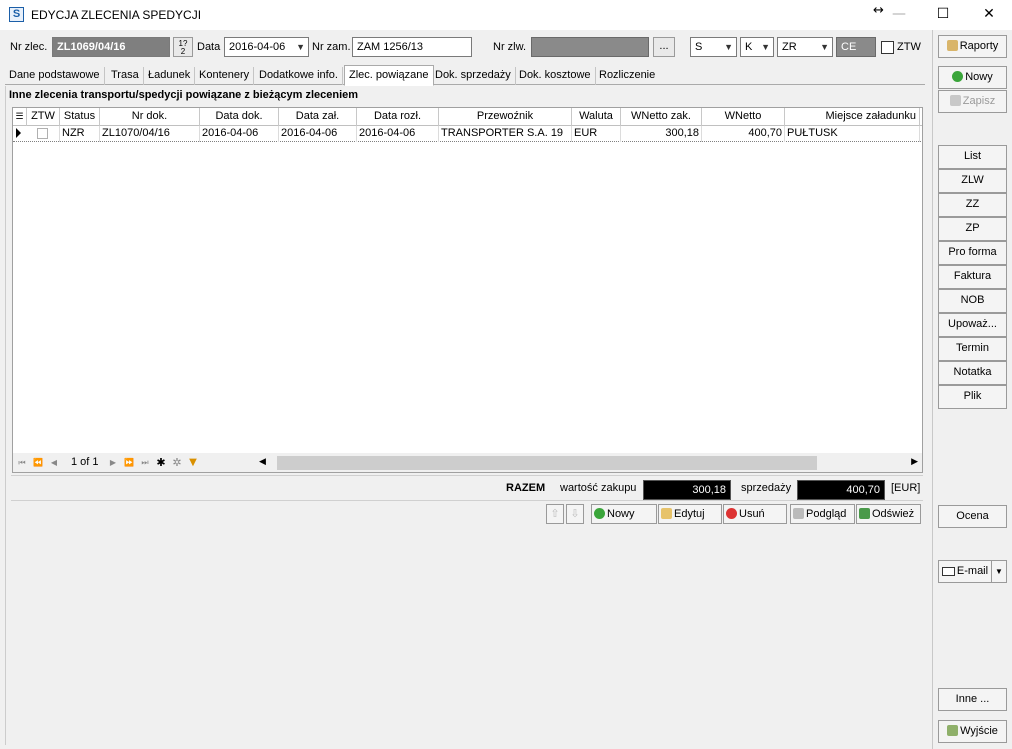 The image size is (1012, 749). I want to click on minimize-button: —, so click(899, 15).